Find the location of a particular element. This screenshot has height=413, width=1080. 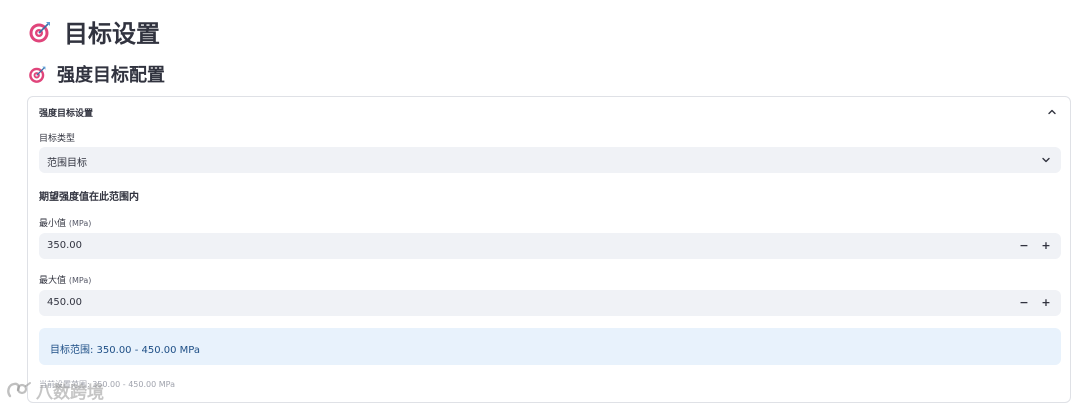

min-value-label: 最小值 (MPa) is located at coordinates (65, 222).